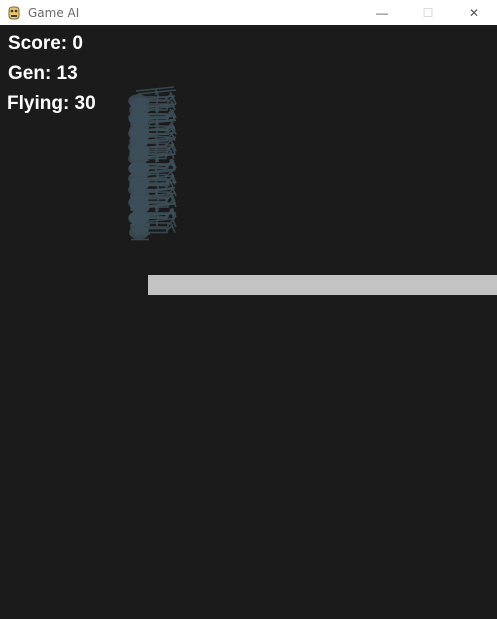  I want to click on window-title: Game AI, so click(54, 12).